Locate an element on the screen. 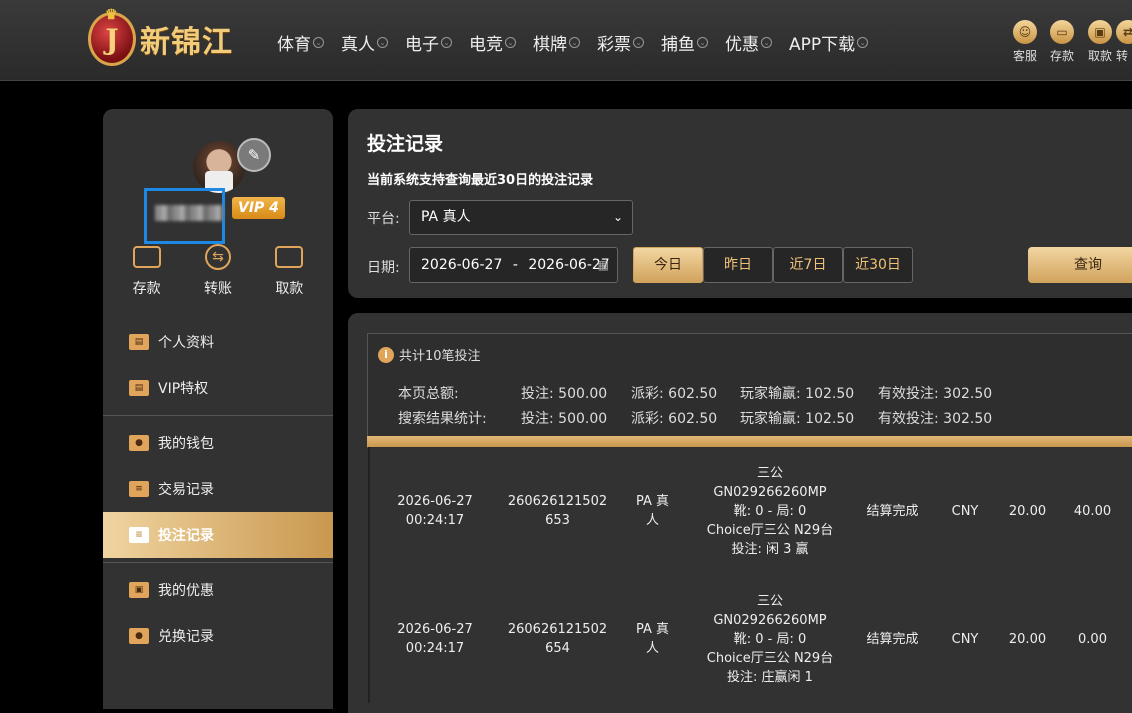 The height and width of the screenshot is (713, 1132). quick-withdraw: ▣ 取款 is located at coordinates (1100, 42).